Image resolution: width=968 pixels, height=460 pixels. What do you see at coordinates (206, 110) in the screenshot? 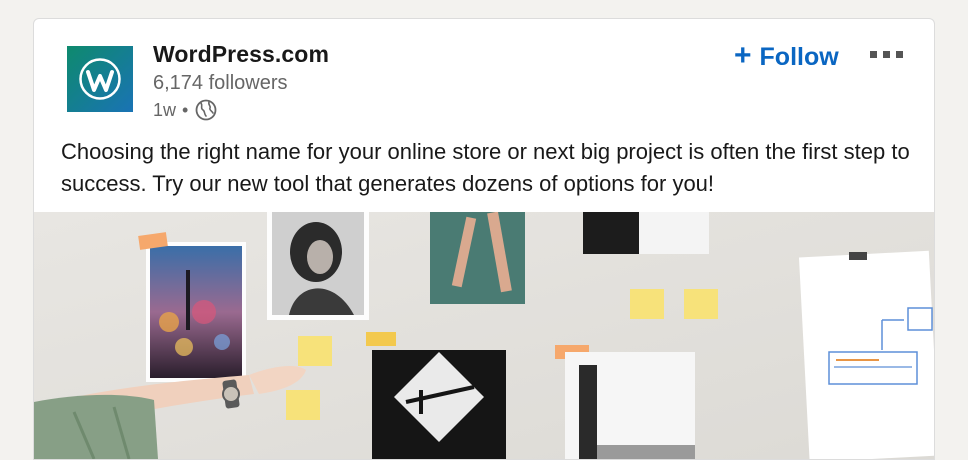
I see `globe-icon` at bounding box center [206, 110].